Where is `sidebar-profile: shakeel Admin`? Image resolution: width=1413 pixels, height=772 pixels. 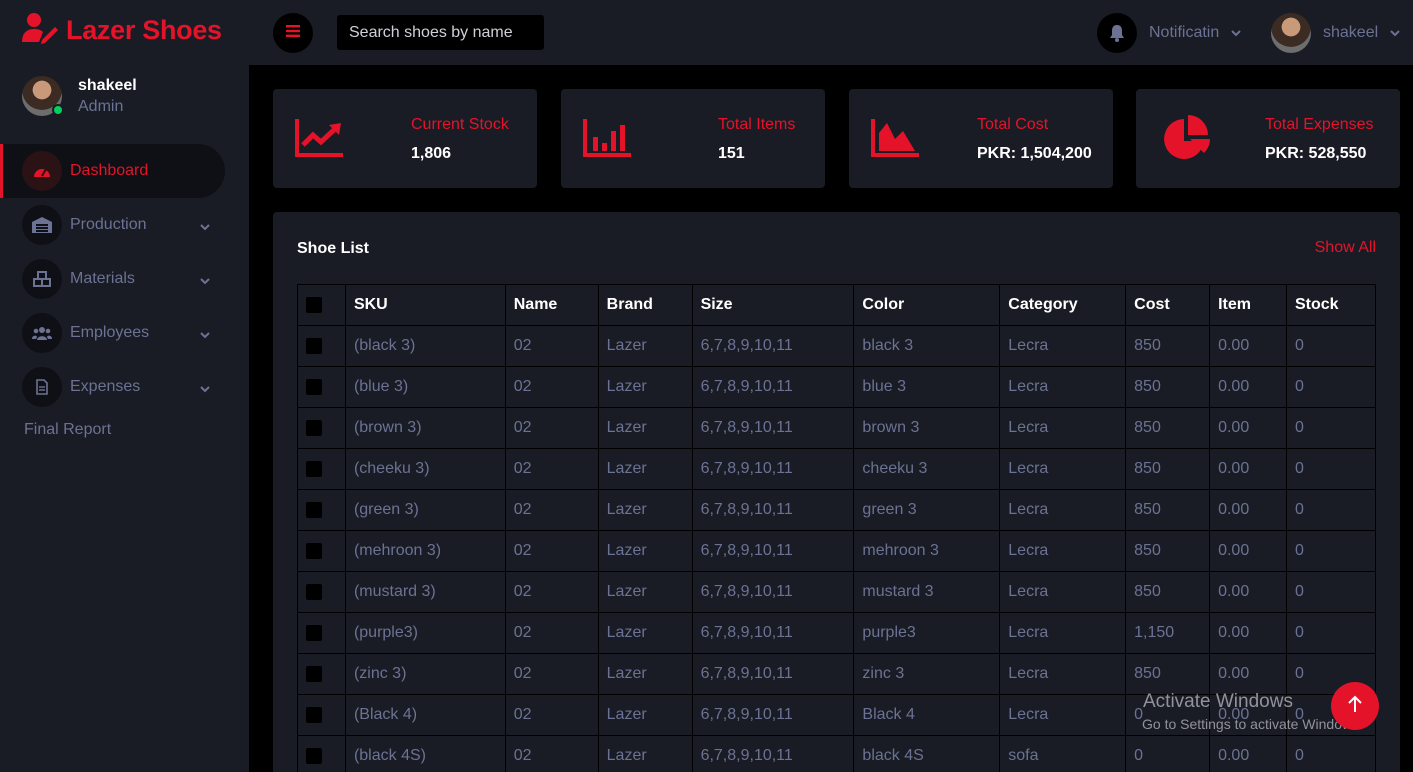 sidebar-profile: shakeel Admin is located at coordinates (79, 97).